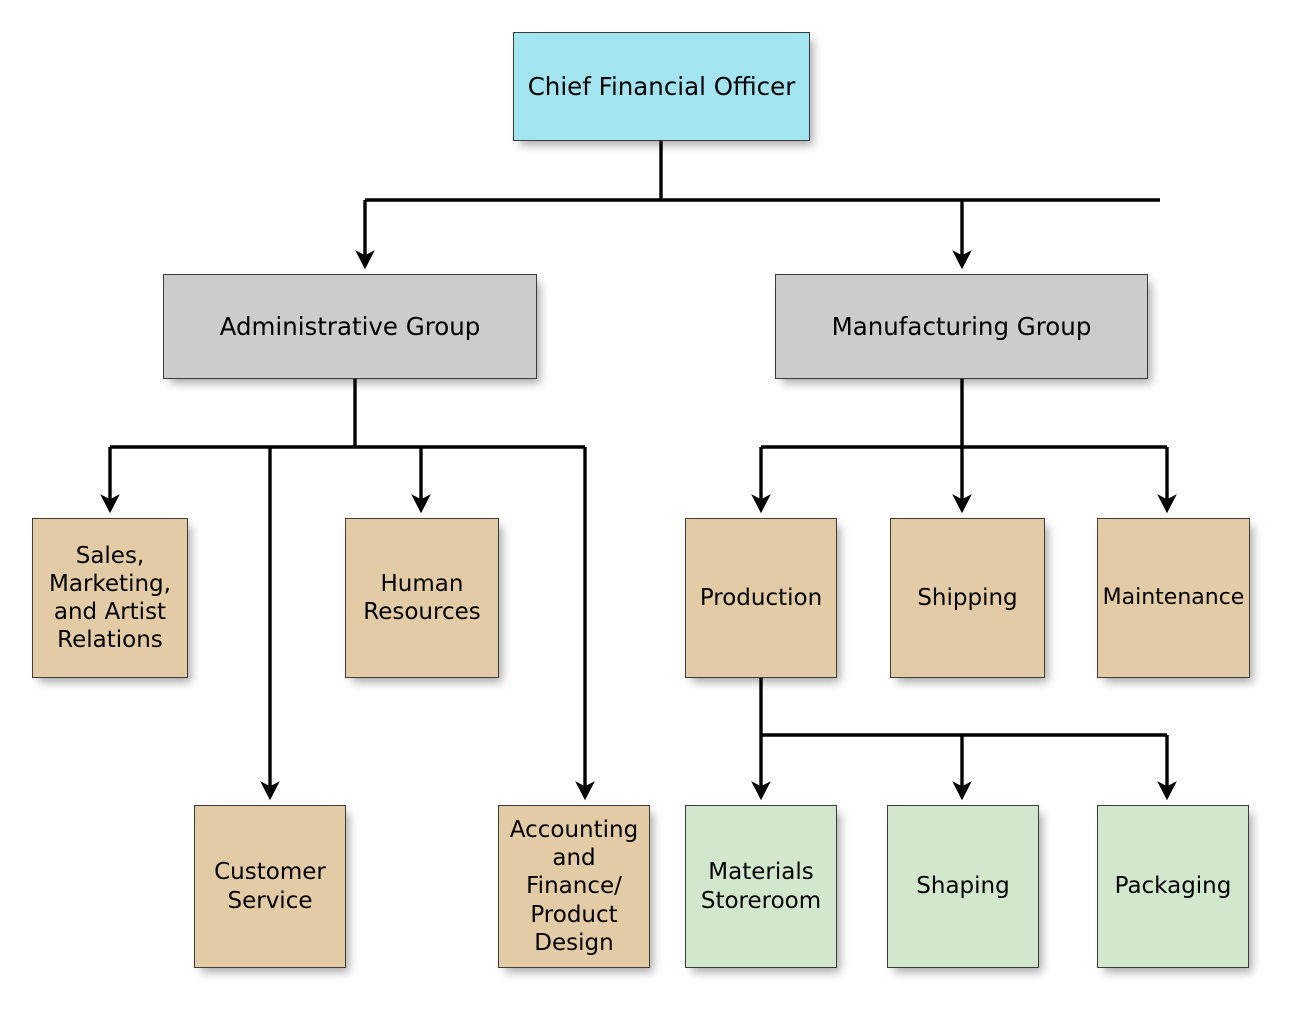 The width and height of the screenshot is (1300, 1019). I want to click on node-accounting-finance-product-design: Accounting and Finance/ Product Design, so click(574, 886).